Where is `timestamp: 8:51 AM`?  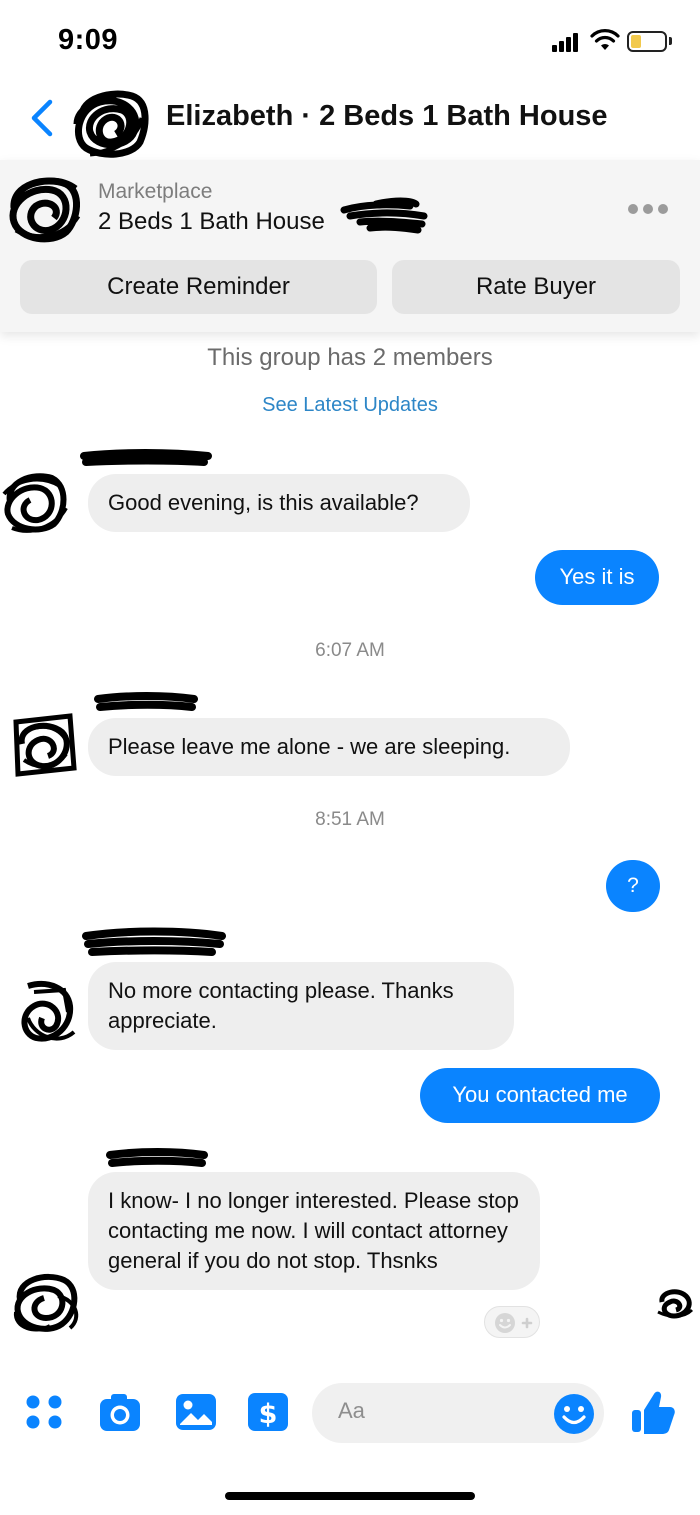 timestamp: 8:51 AM is located at coordinates (350, 819).